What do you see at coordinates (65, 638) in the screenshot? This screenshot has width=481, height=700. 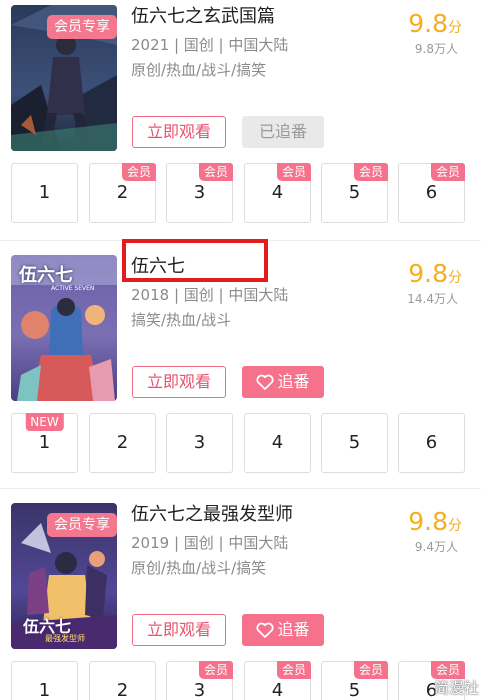 I see `poster-logo-subtext: 最强发型师` at bounding box center [65, 638].